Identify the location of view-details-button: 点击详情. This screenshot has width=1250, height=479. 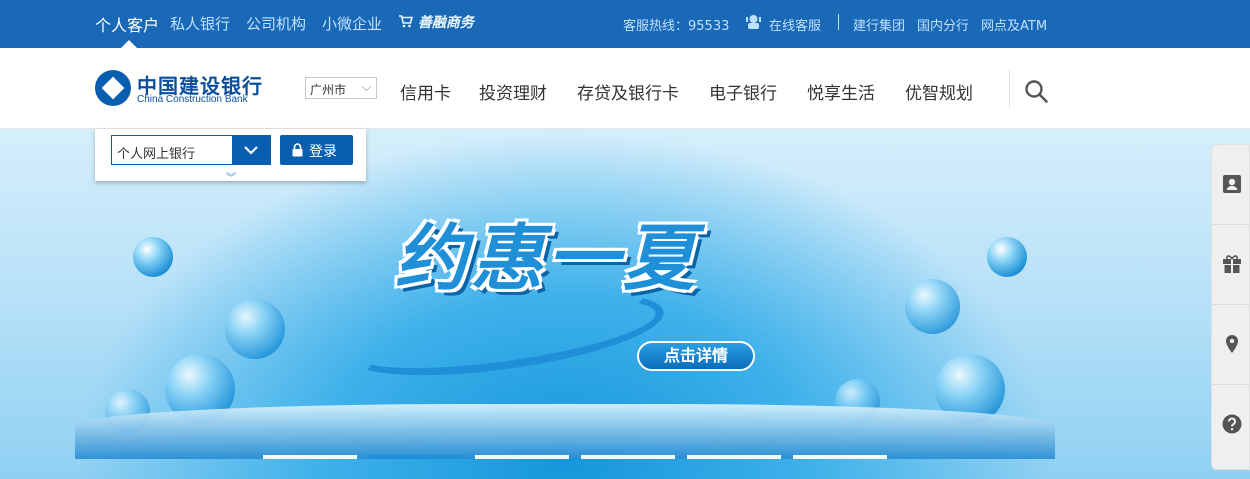
(696, 356).